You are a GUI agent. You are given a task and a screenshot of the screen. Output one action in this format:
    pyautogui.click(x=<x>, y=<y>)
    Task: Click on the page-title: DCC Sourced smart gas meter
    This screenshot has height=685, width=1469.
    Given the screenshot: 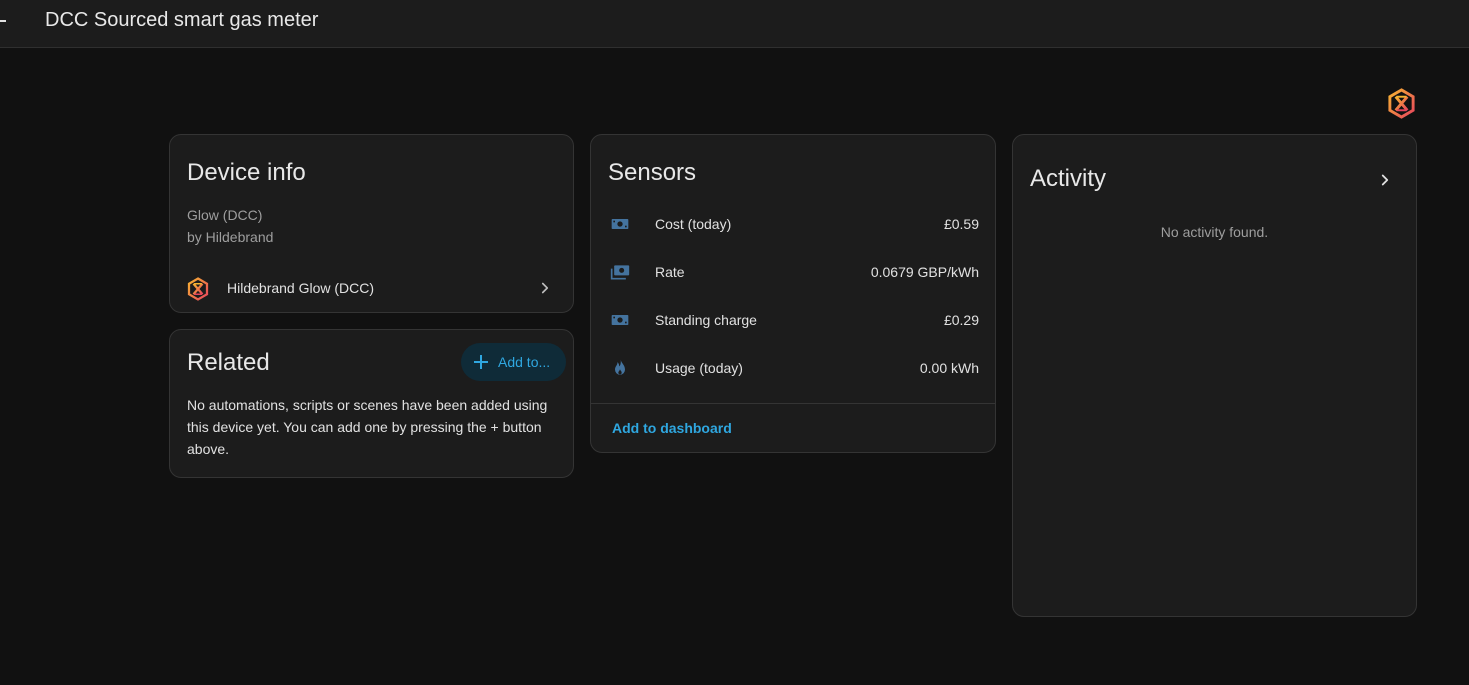 What is the action you would take?
    pyautogui.click(x=182, y=20)
    